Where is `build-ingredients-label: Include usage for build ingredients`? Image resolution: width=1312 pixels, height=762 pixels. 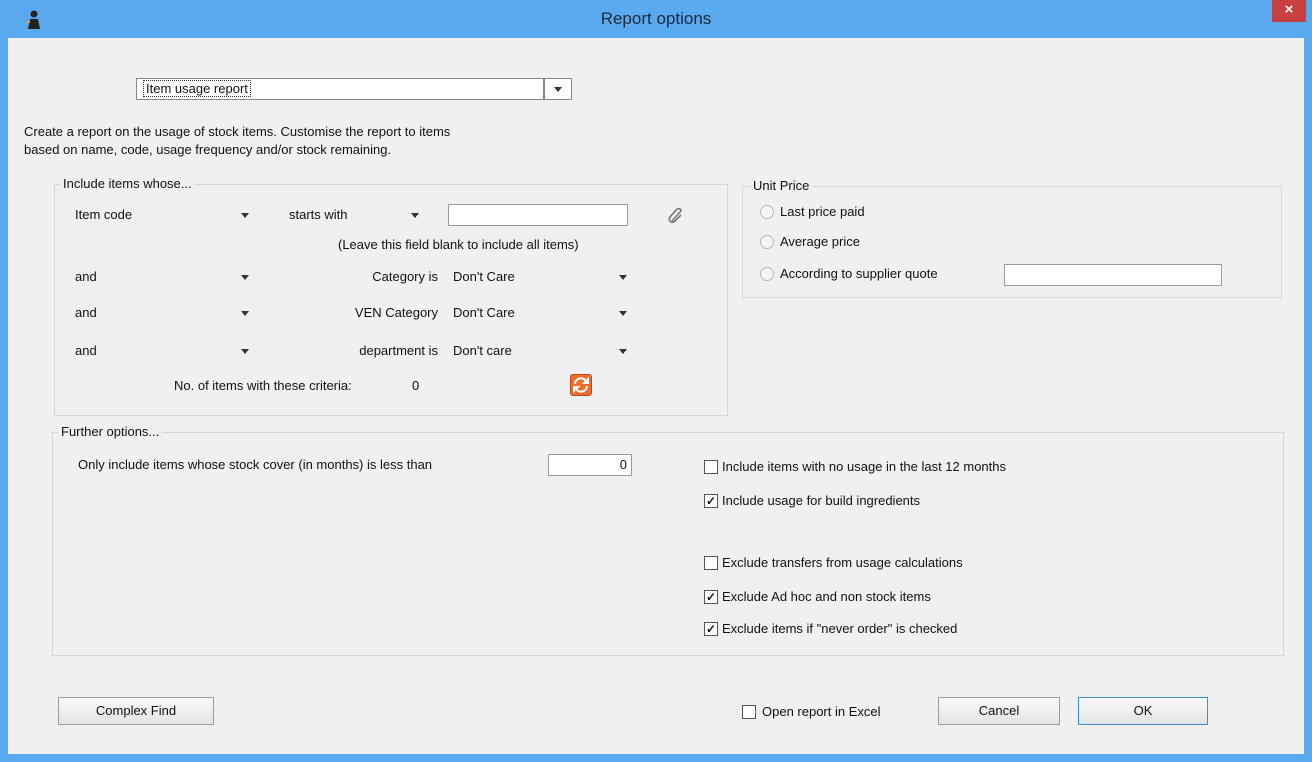
build-ingredients-label: Include usage for build ingredients is located at coordinates (821, 500).